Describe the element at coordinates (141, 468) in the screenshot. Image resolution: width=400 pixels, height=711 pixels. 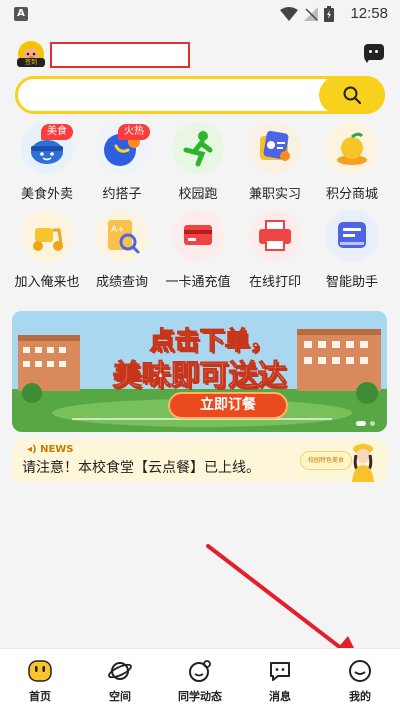
I see `news-text: 请注意！本校食堂【云点餐】已上线。` at that location.